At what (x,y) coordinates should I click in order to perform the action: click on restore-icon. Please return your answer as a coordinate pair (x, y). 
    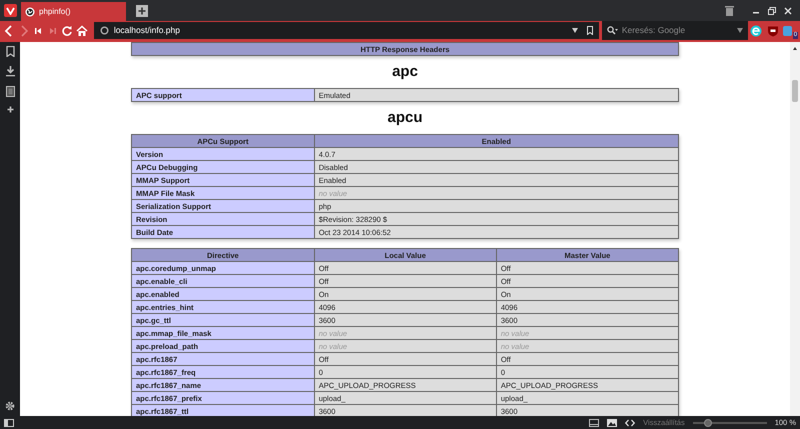
    Looking at the image, I should click on (772, 10).